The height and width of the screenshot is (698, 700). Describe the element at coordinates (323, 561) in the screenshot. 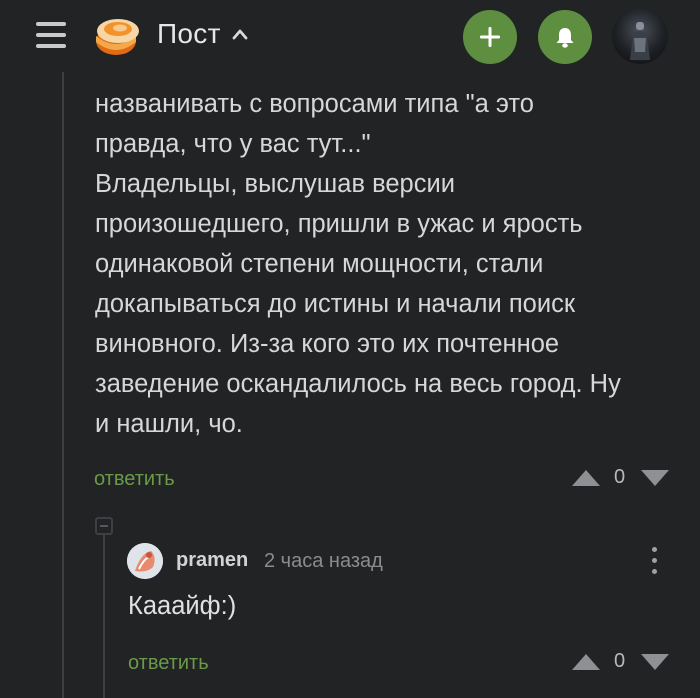

I see `reply-timestamp: 2 часа назад` at that location.